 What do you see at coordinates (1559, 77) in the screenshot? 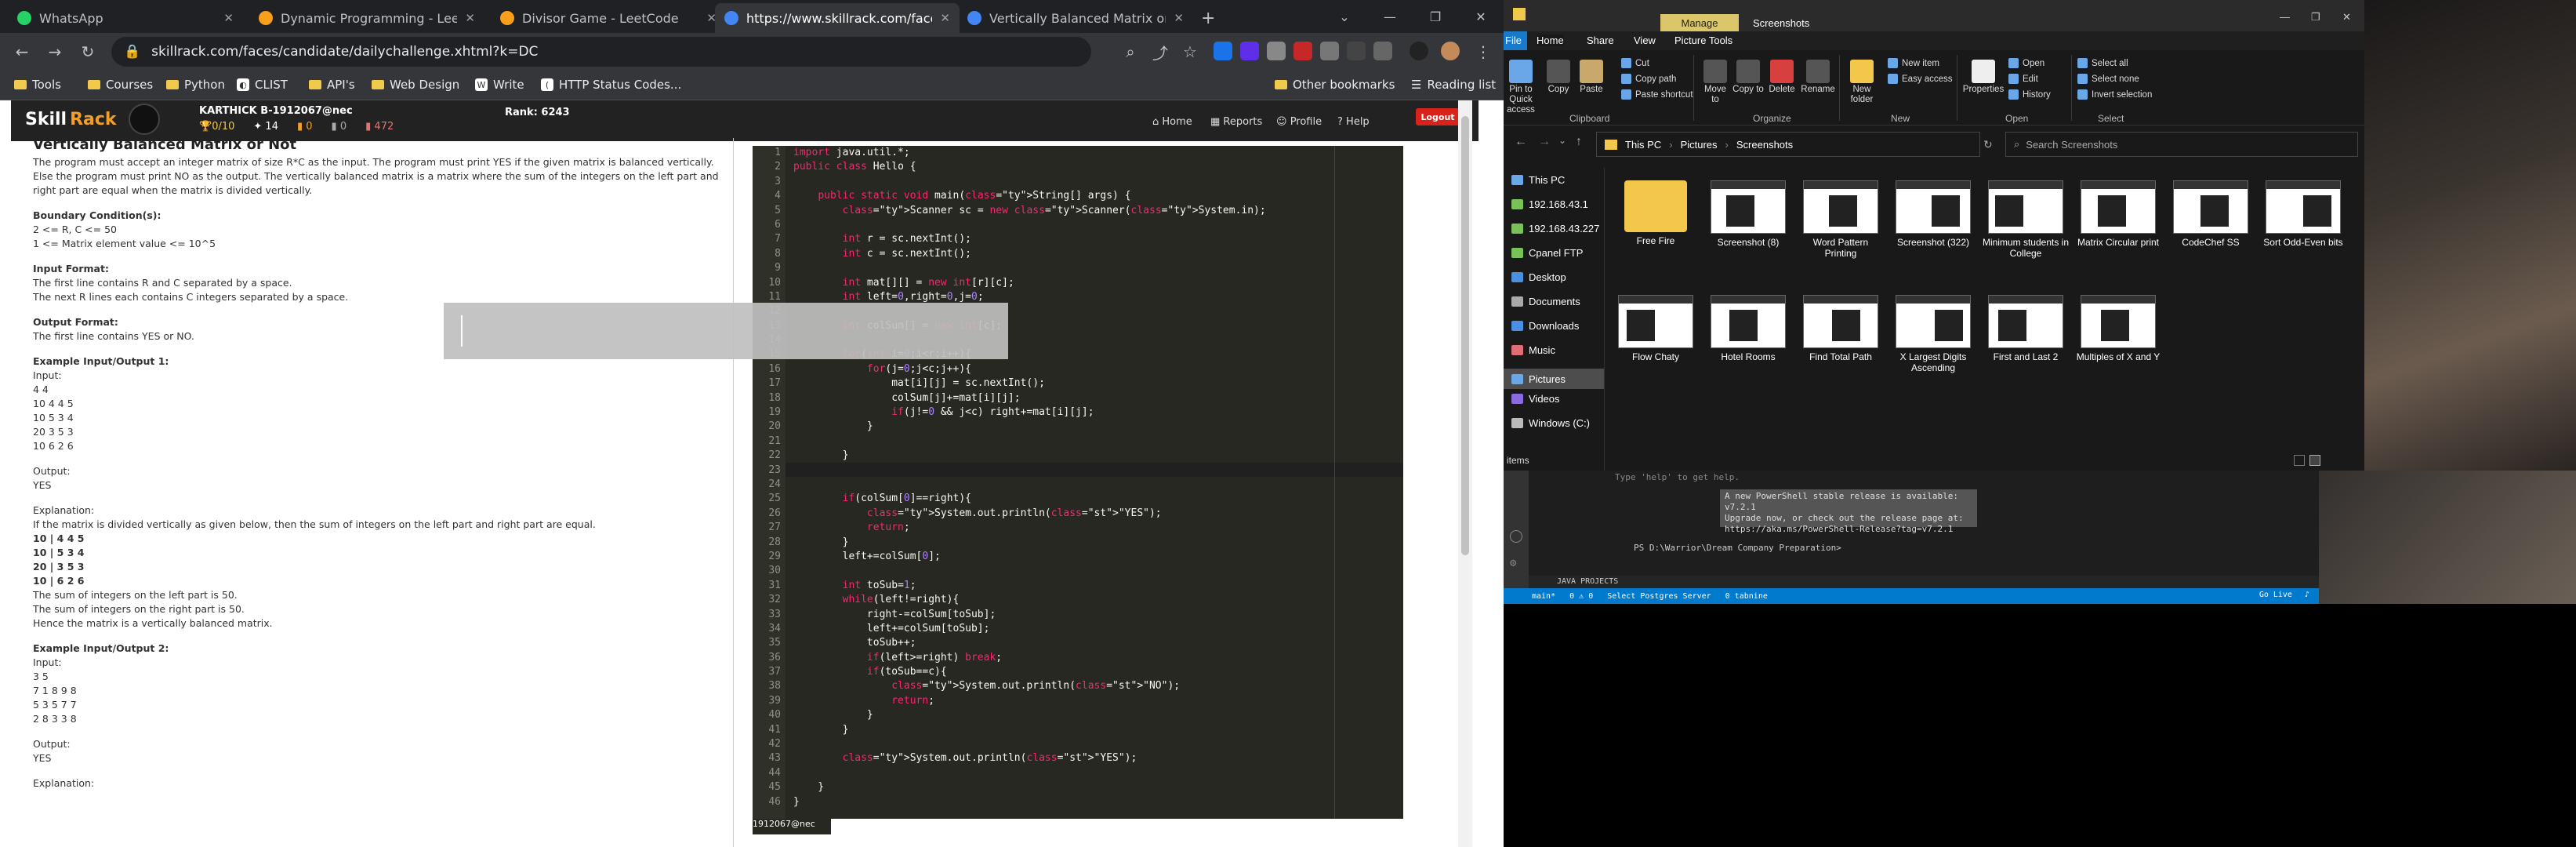
I see `copy-button: Copy` at bounding box center [1559, 77].